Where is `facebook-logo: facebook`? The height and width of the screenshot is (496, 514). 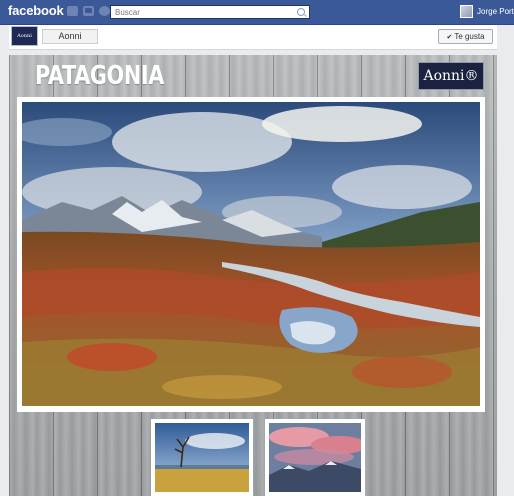 facebook-logo: facebook is located at coordinates (36, 10).